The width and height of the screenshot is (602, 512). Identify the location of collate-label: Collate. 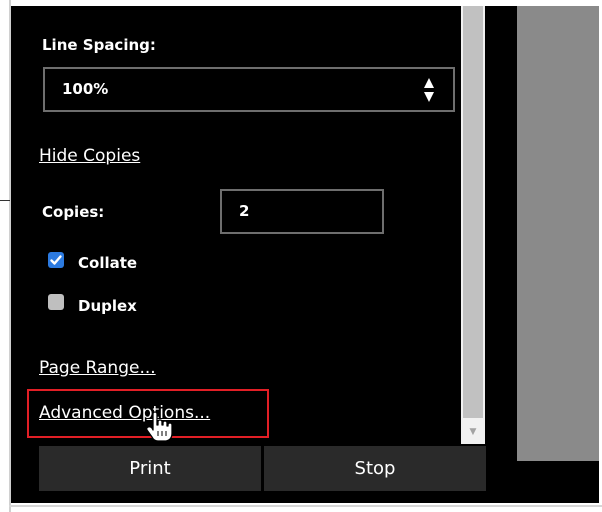
(108, 263).